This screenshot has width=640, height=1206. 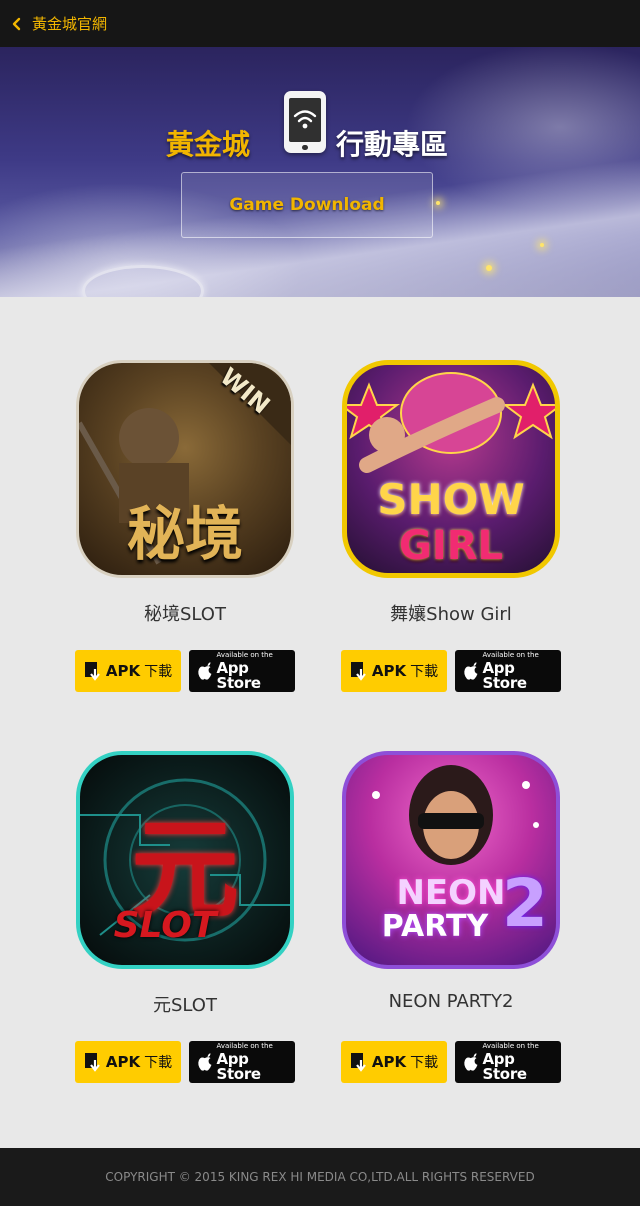 I want to click on top-bar: 黃金城官網, so click(x=320, y=23).